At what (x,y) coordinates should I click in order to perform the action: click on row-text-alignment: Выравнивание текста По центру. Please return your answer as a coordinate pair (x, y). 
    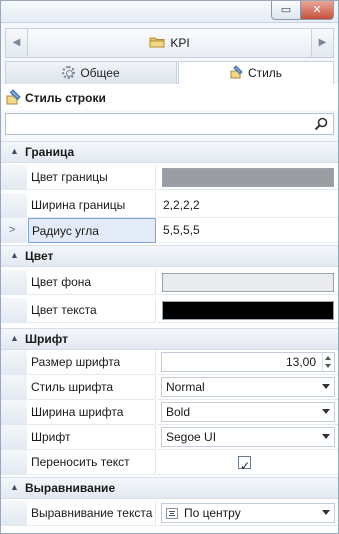
    Looking at the image, I should click on (169, 513).